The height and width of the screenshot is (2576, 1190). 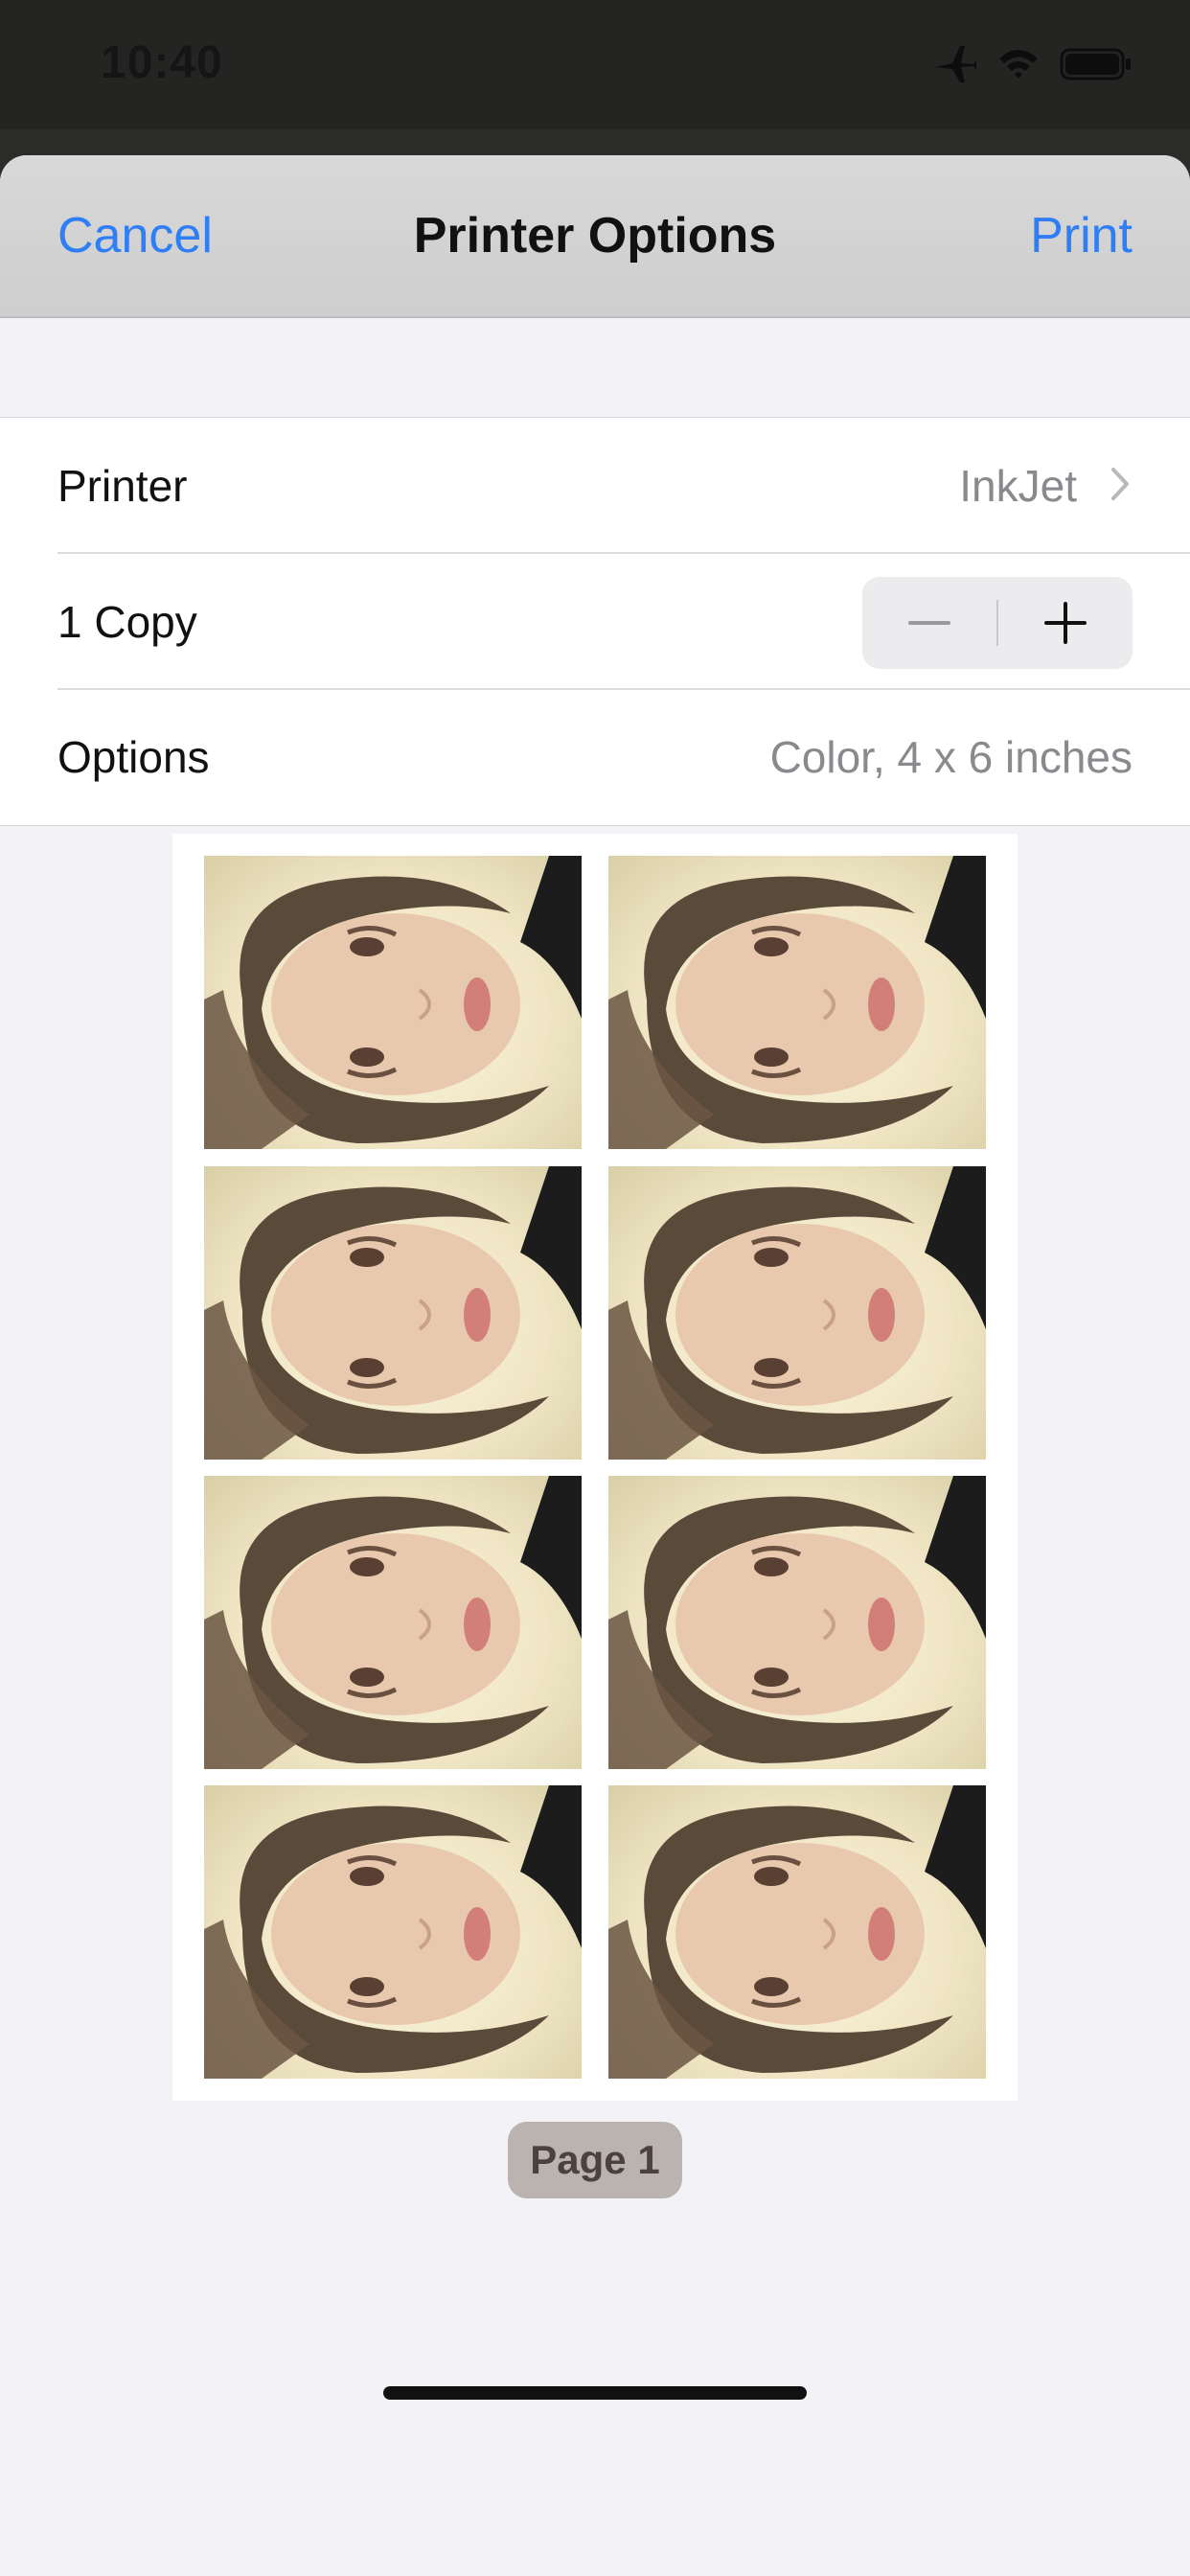 I want to click on chevron-right-icon, so click(x=1121, y=486).